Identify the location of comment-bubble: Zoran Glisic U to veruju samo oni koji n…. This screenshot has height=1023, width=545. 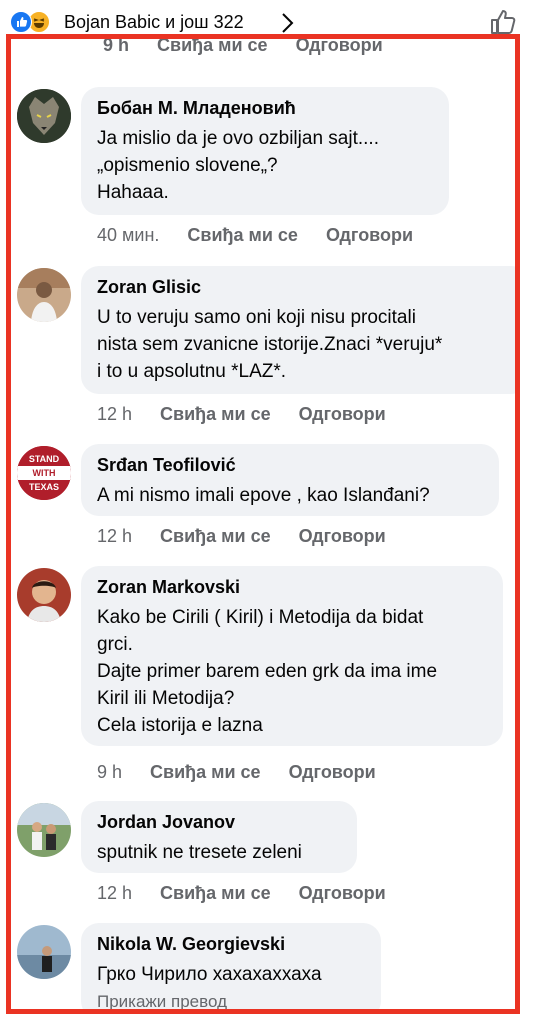
(298, 330).